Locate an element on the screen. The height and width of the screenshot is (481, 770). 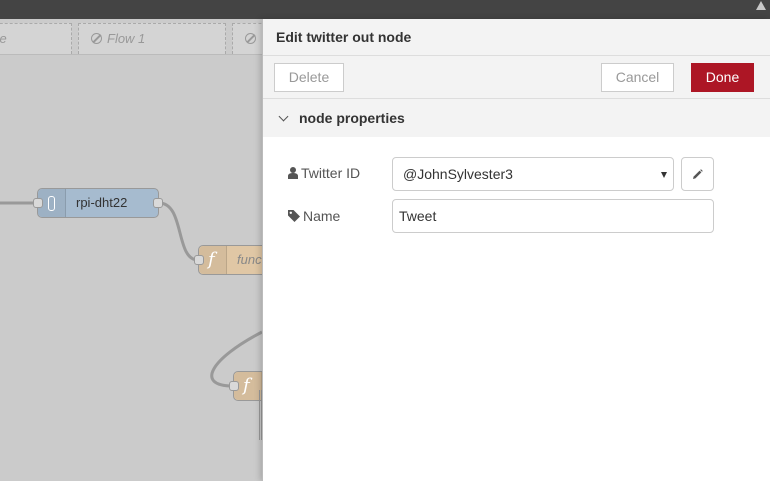
tag-icon is located at coordinates (294, 216).